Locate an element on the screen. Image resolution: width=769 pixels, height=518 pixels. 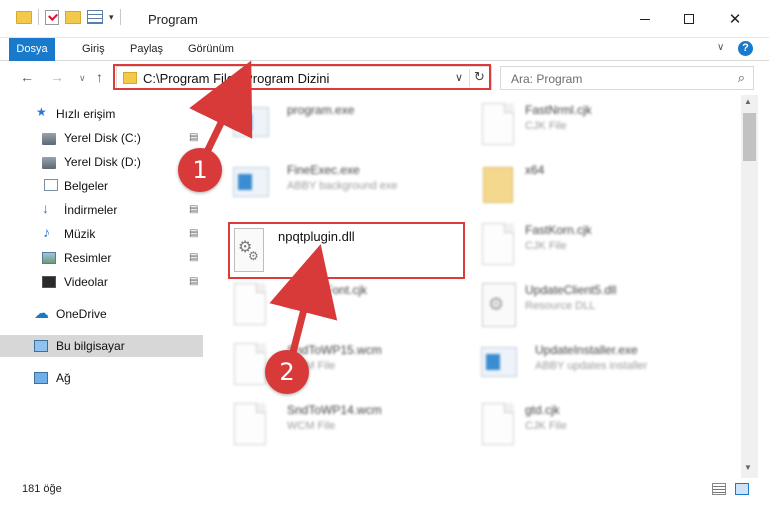
window-title: Program is located at coordinates (173, 19).